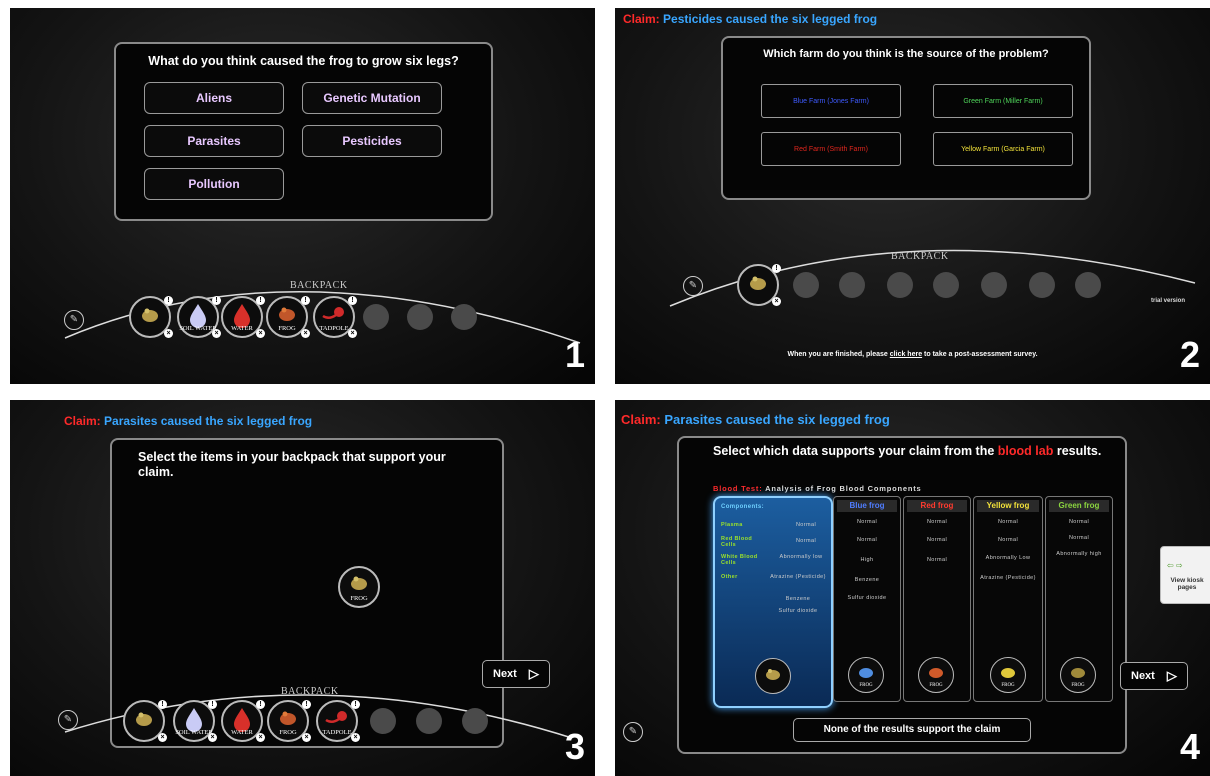 The height and width of the screenshot is (776, 1210). I want to click on claim-label: Claim:, so click(641, 419).